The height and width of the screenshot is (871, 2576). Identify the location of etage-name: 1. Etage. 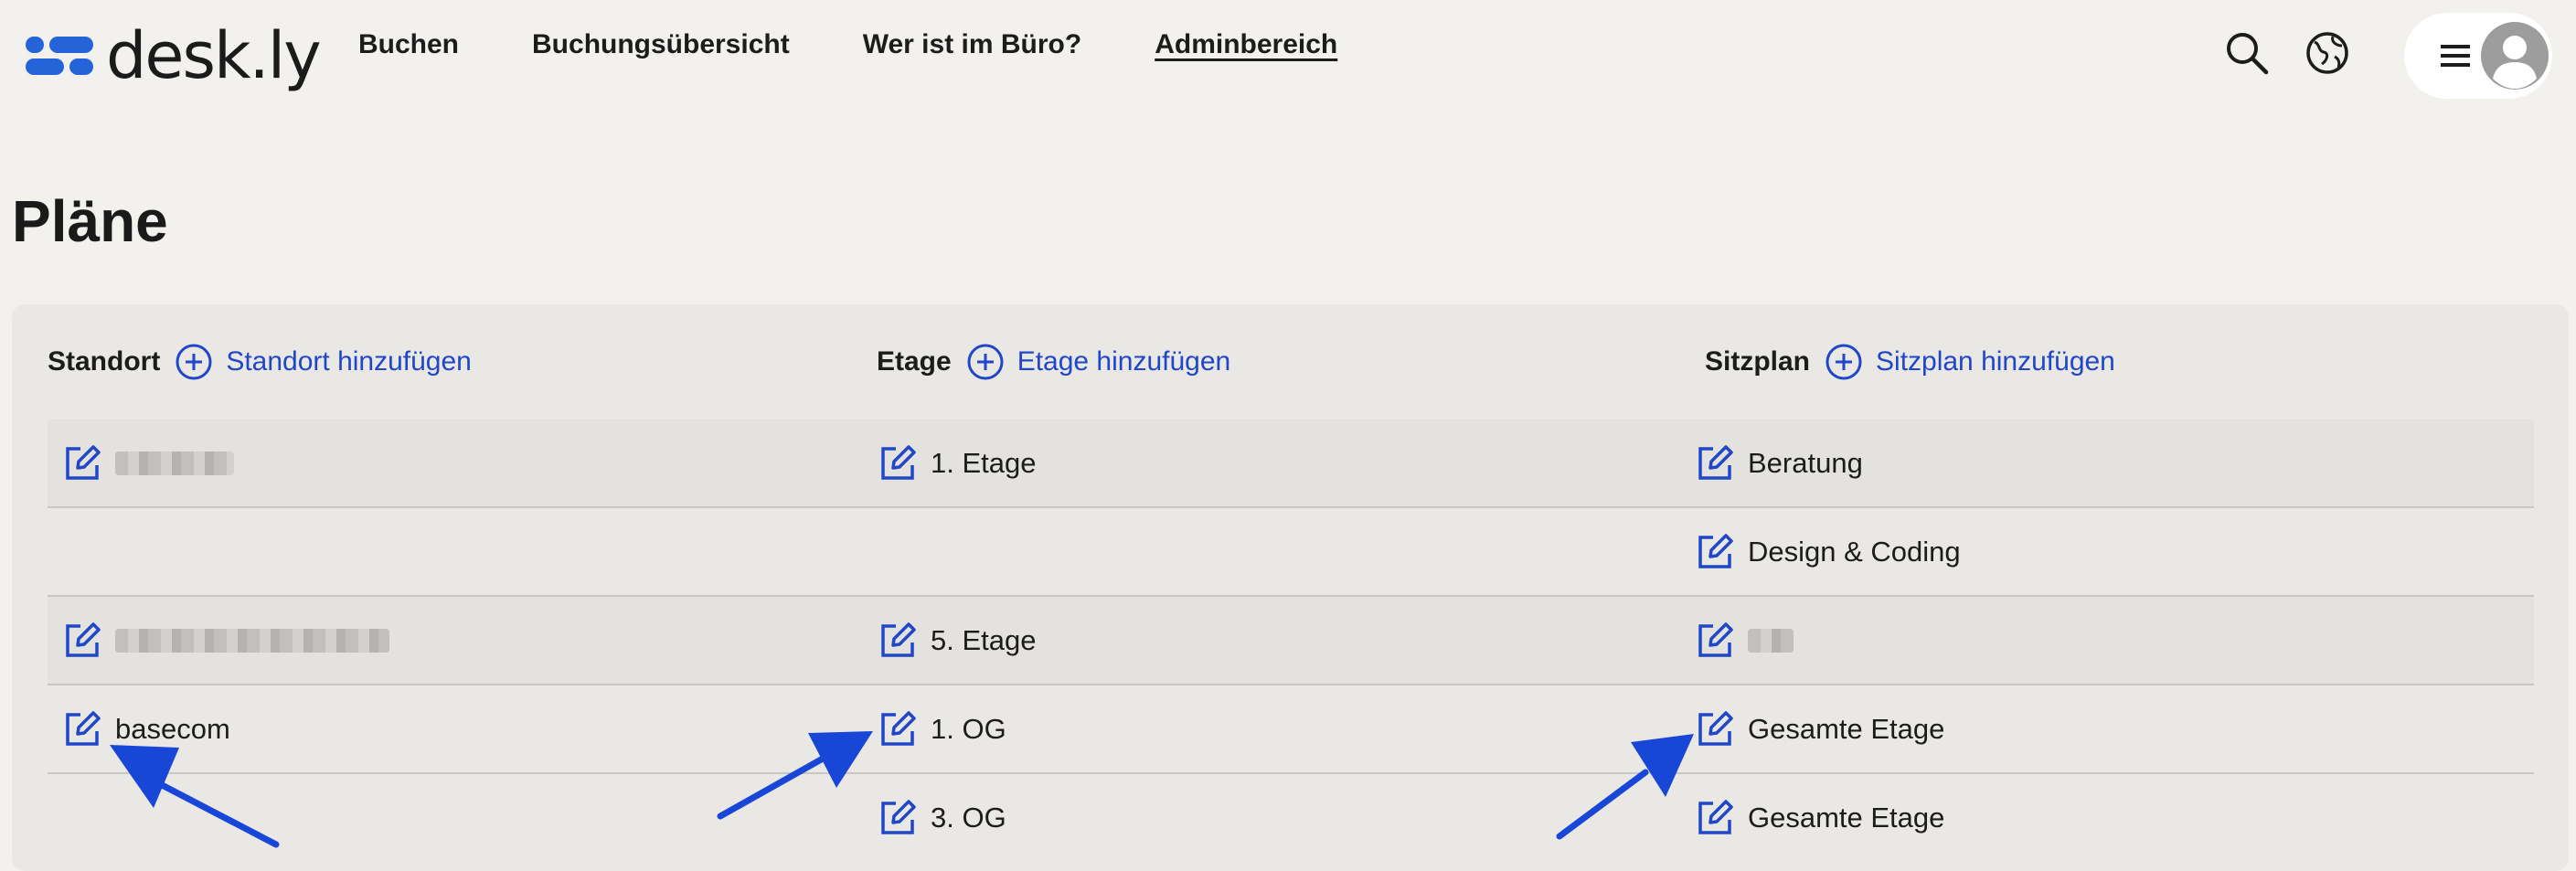
(984, 462).